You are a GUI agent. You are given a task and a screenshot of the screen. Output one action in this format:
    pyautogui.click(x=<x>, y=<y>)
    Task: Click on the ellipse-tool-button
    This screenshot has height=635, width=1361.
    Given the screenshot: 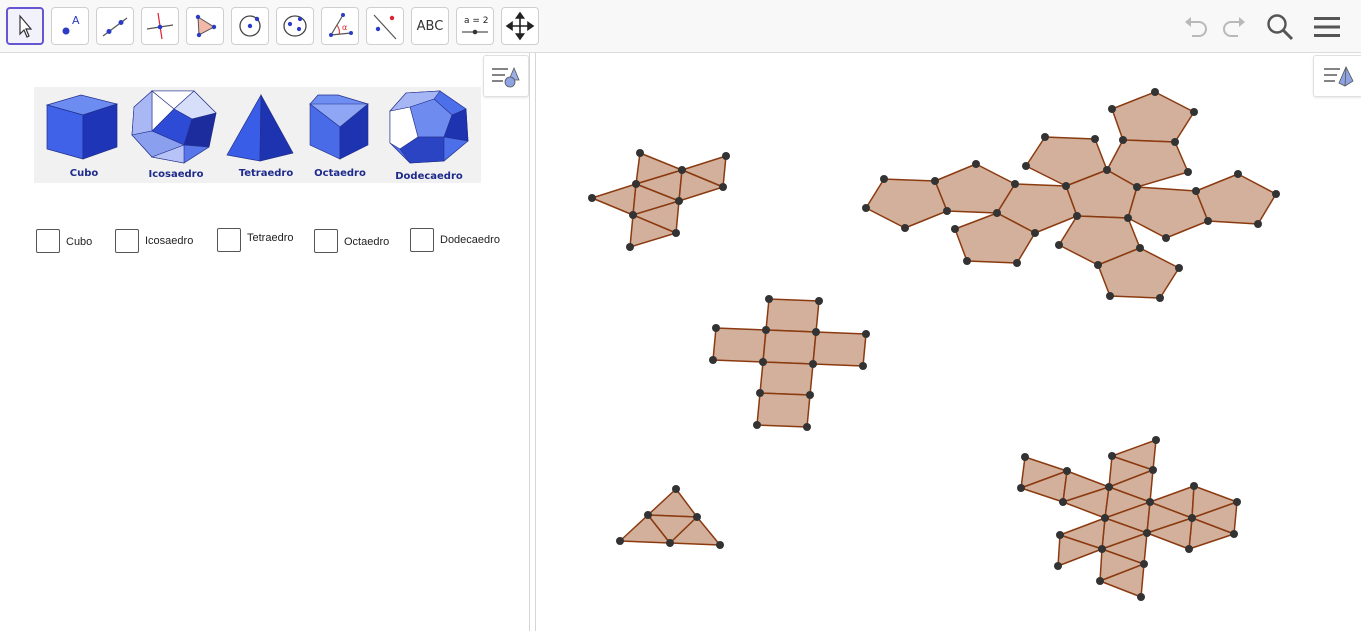 What is the action you would take?
    pyautogui.click(x=295, y=26)
    